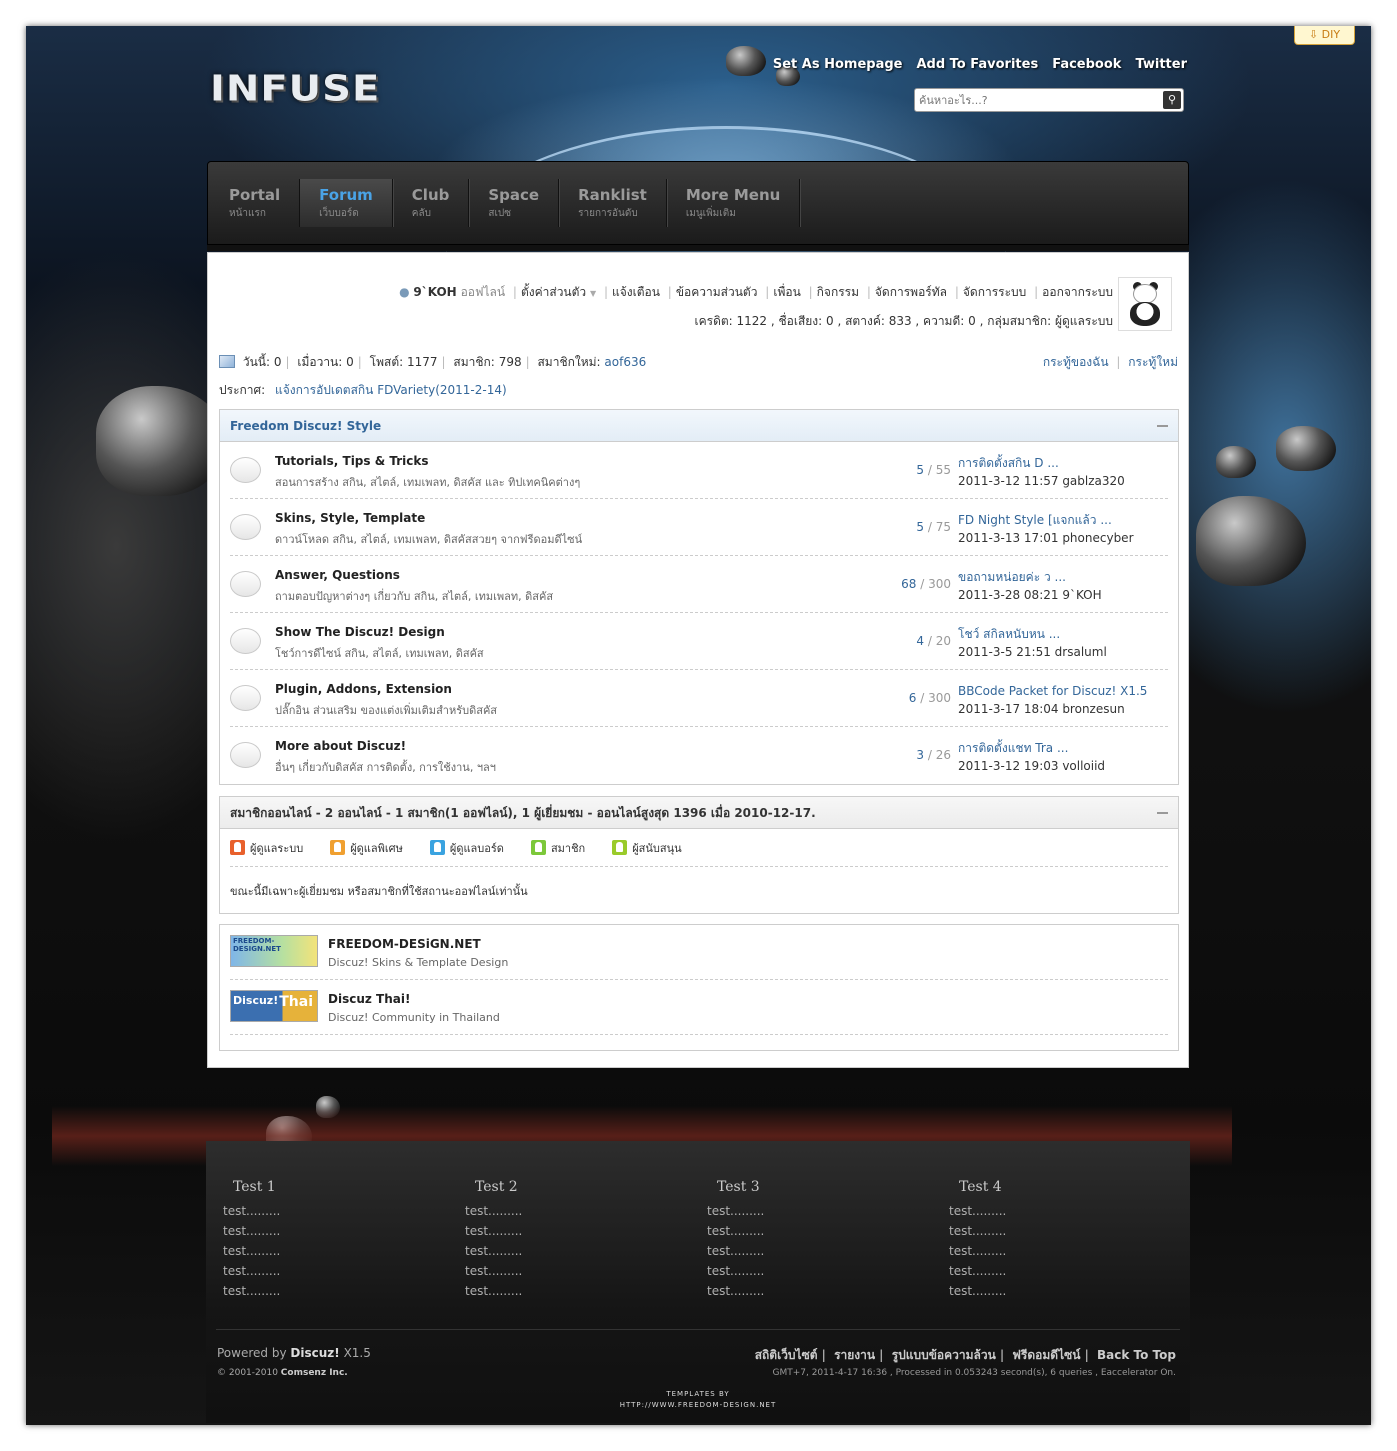  What do you see at coordinates (786, 292) in the screenshot?
I see `friends-link: เพื่อน` at bounding box center [786, 292].